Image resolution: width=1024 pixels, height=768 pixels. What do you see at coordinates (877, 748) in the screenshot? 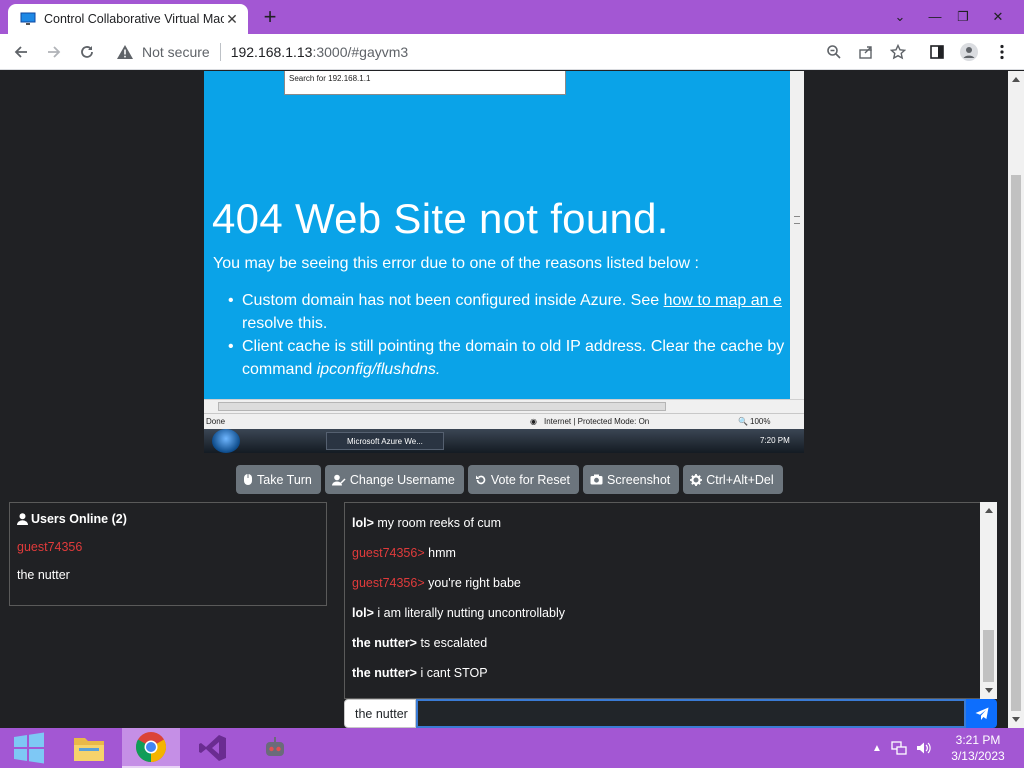
I see `show-hidden-icons-chevron-icon: ▲` at bounding box center [877, 748].